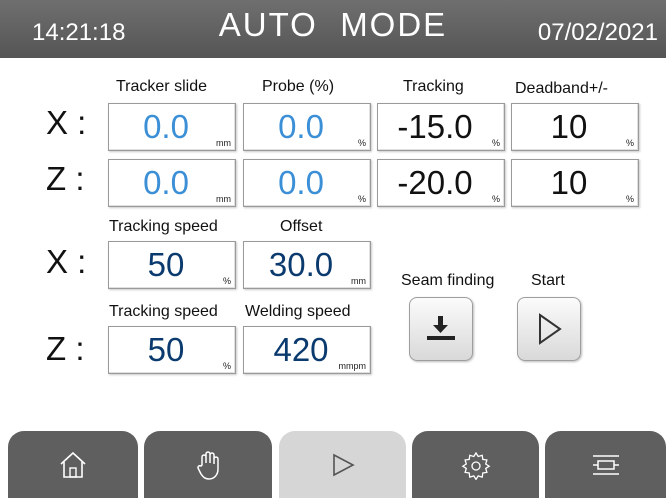 This screenshot has height=498, width=666. I want to click on z-tracking-field: -20.0 %, so click(441, 183).